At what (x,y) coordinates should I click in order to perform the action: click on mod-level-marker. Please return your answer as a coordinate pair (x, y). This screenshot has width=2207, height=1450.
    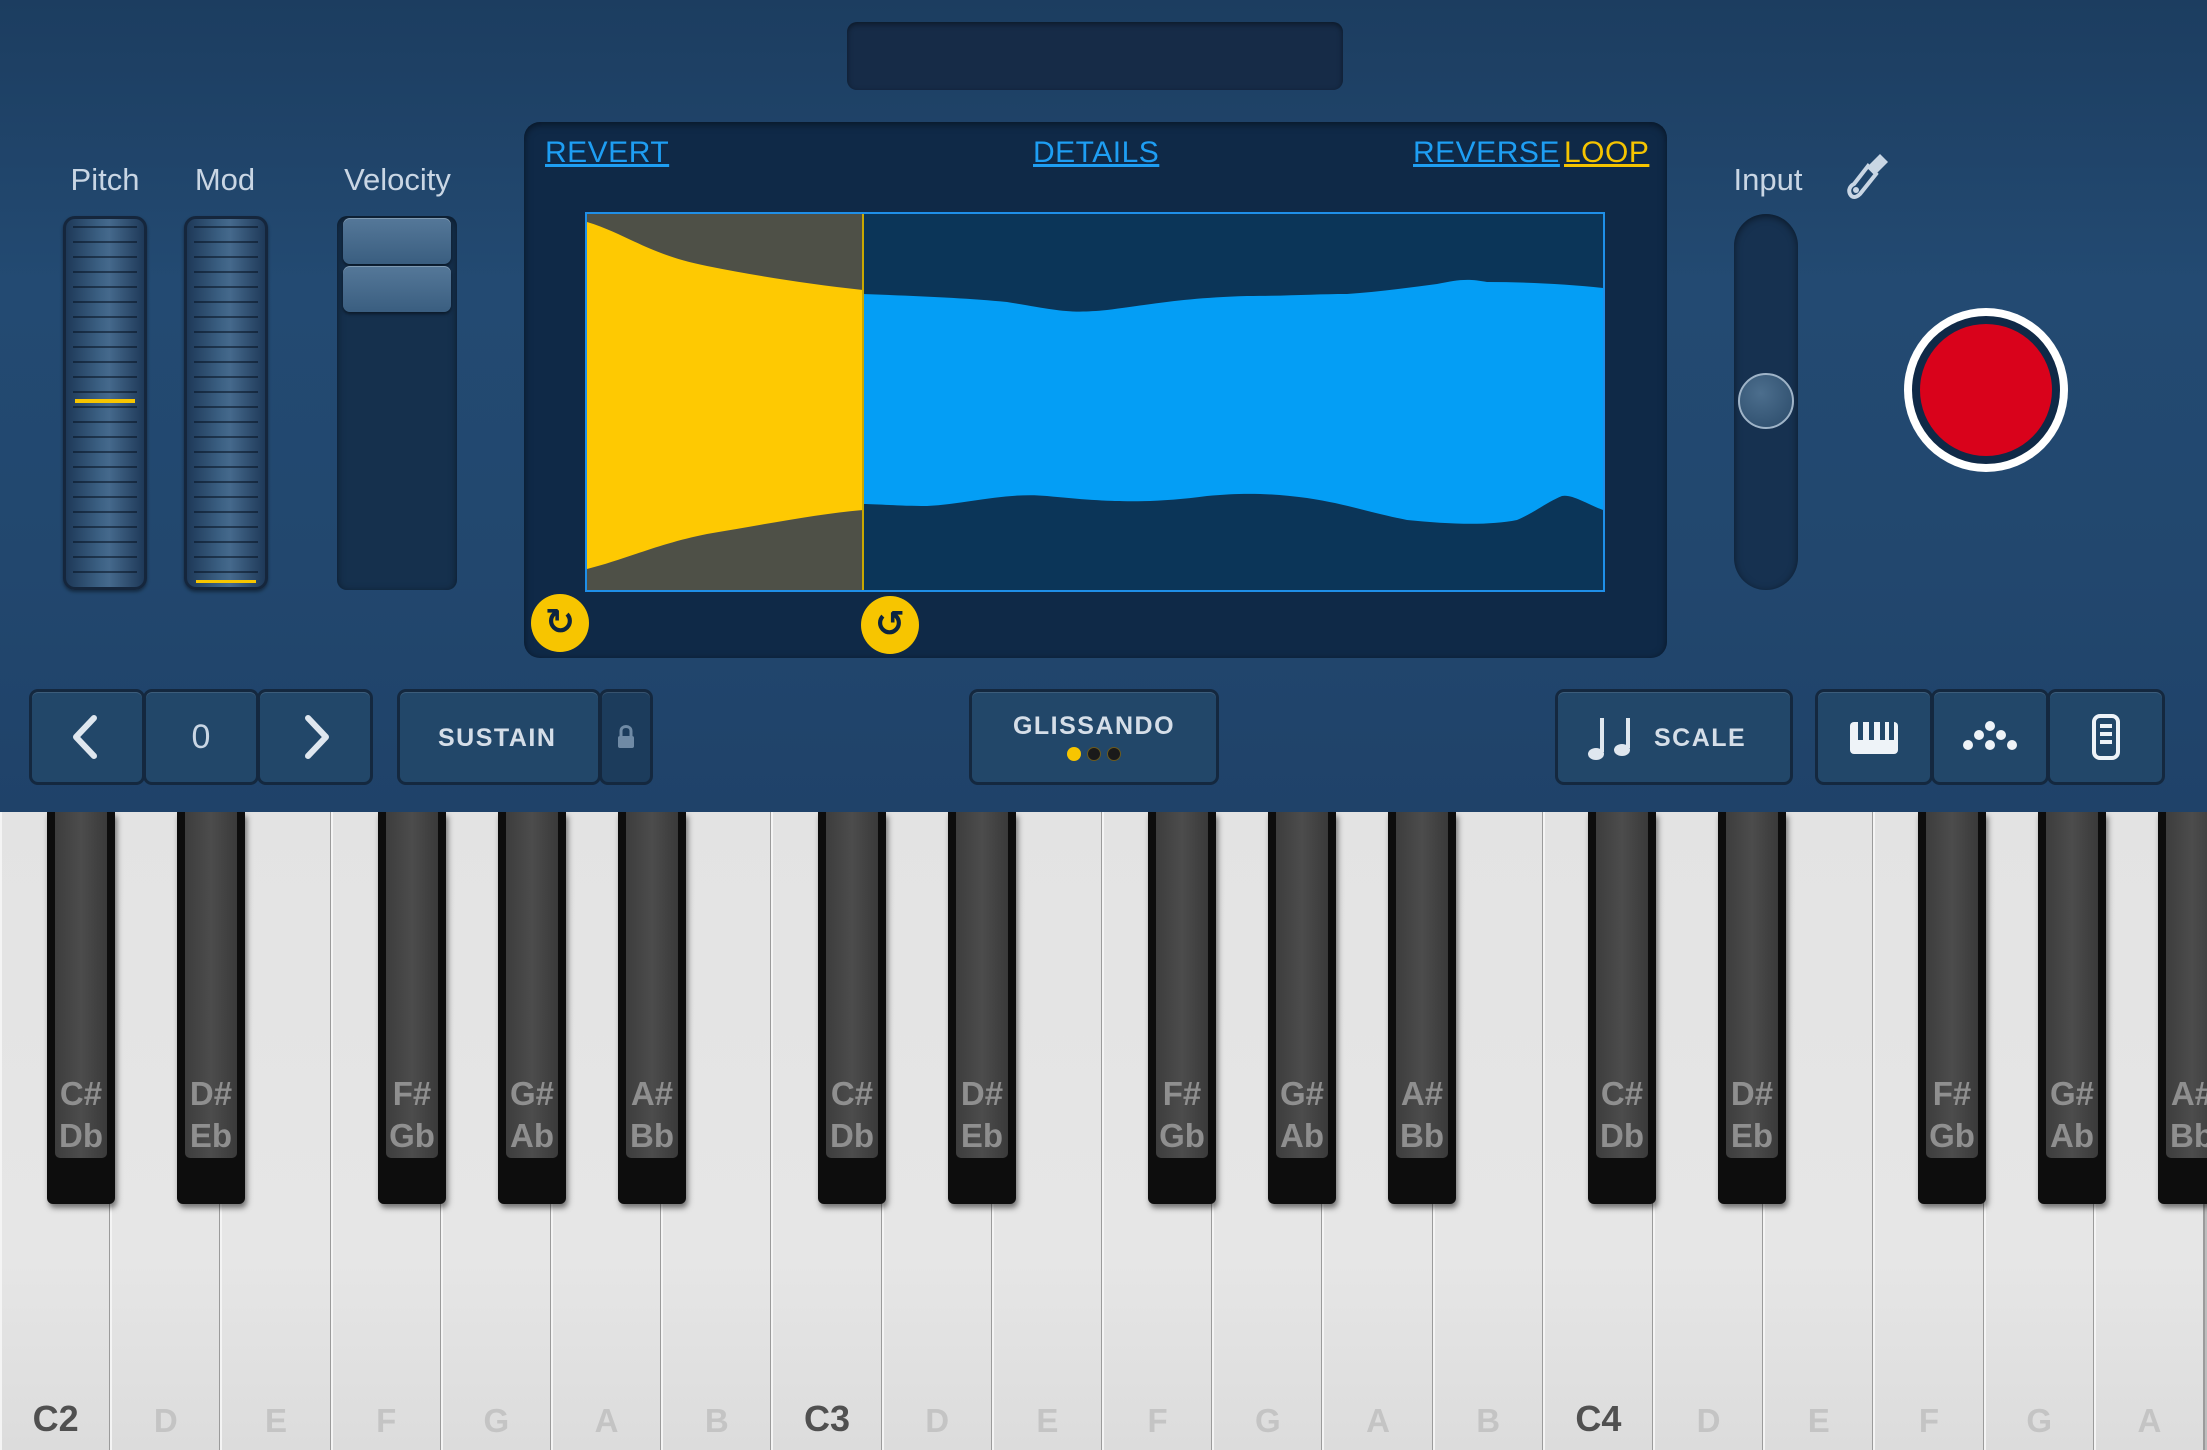
    Looking at the image, I should click on (226, 581).